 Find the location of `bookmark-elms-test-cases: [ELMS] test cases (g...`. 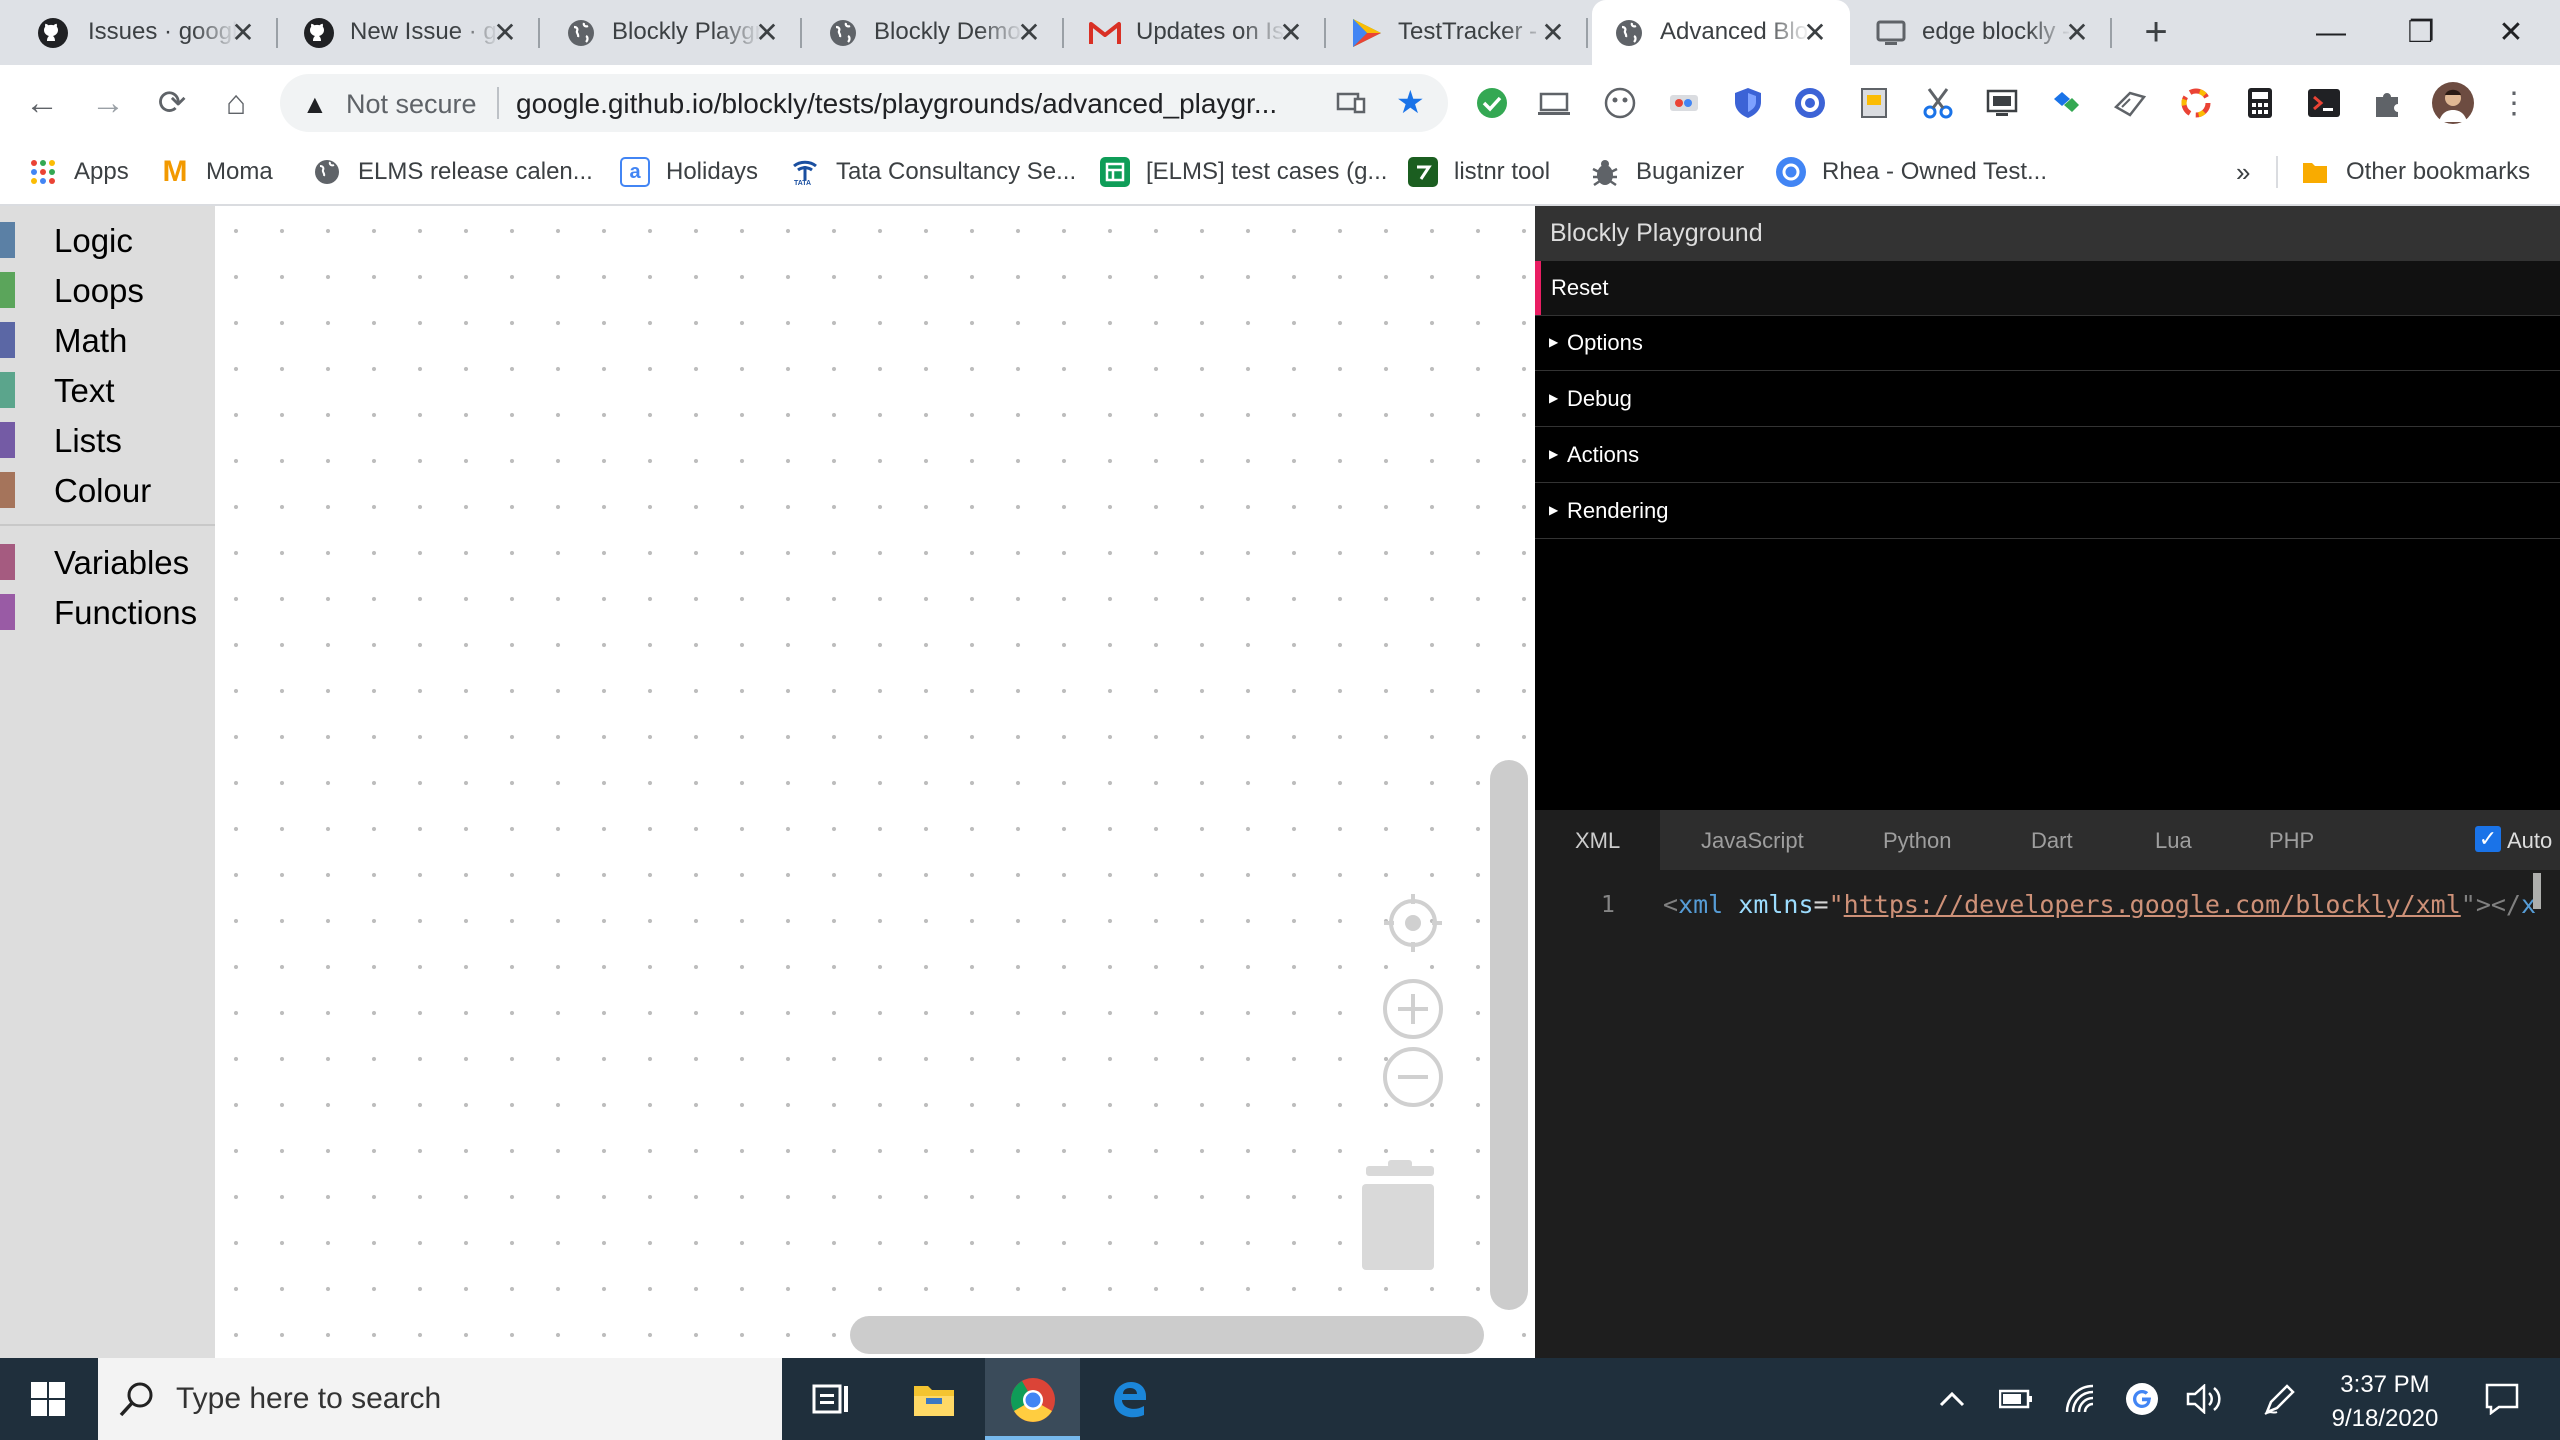

bookmark-elms-test-cases: [ELMS] test cases (g... is located at coordinates (1243, 172).